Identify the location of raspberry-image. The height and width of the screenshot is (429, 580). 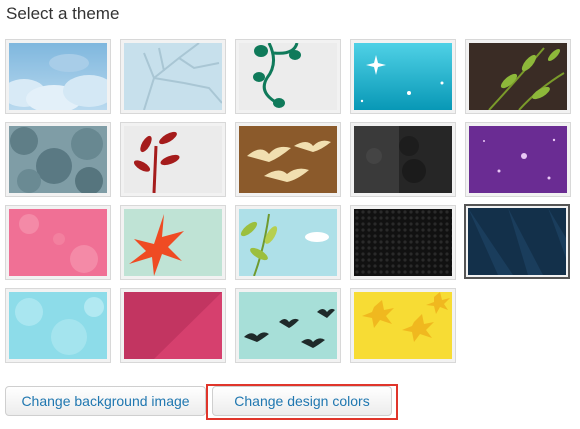
(173, 325).